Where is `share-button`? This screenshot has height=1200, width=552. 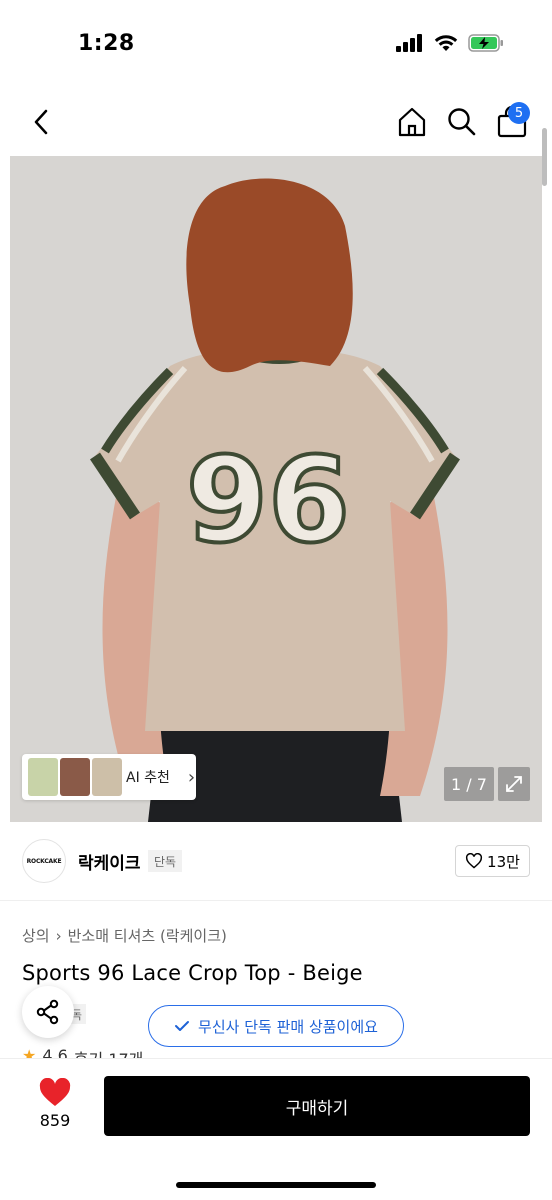 share-button is located at coordinates (48, 1012).